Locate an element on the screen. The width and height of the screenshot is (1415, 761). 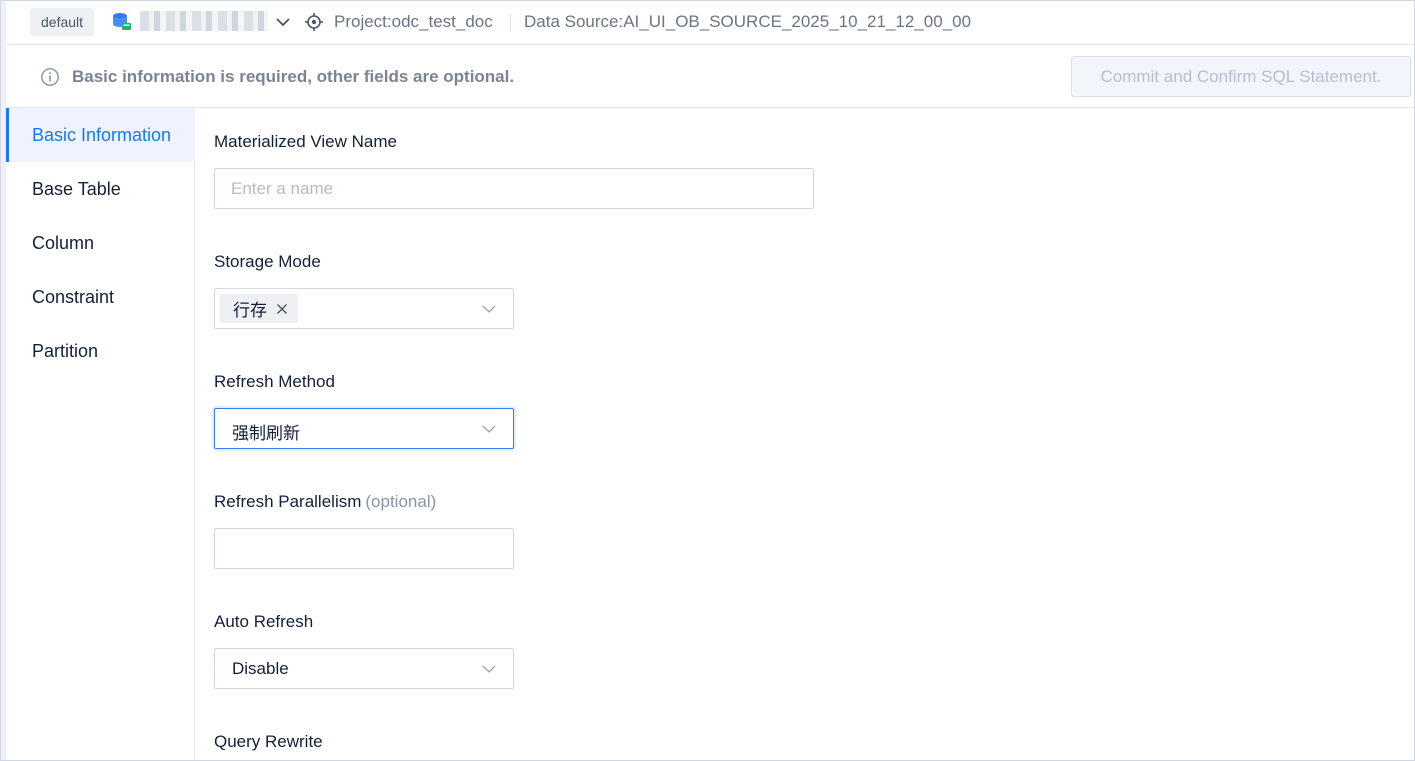
auto-refresh-select: Disable is located at coordinates (364, 668).